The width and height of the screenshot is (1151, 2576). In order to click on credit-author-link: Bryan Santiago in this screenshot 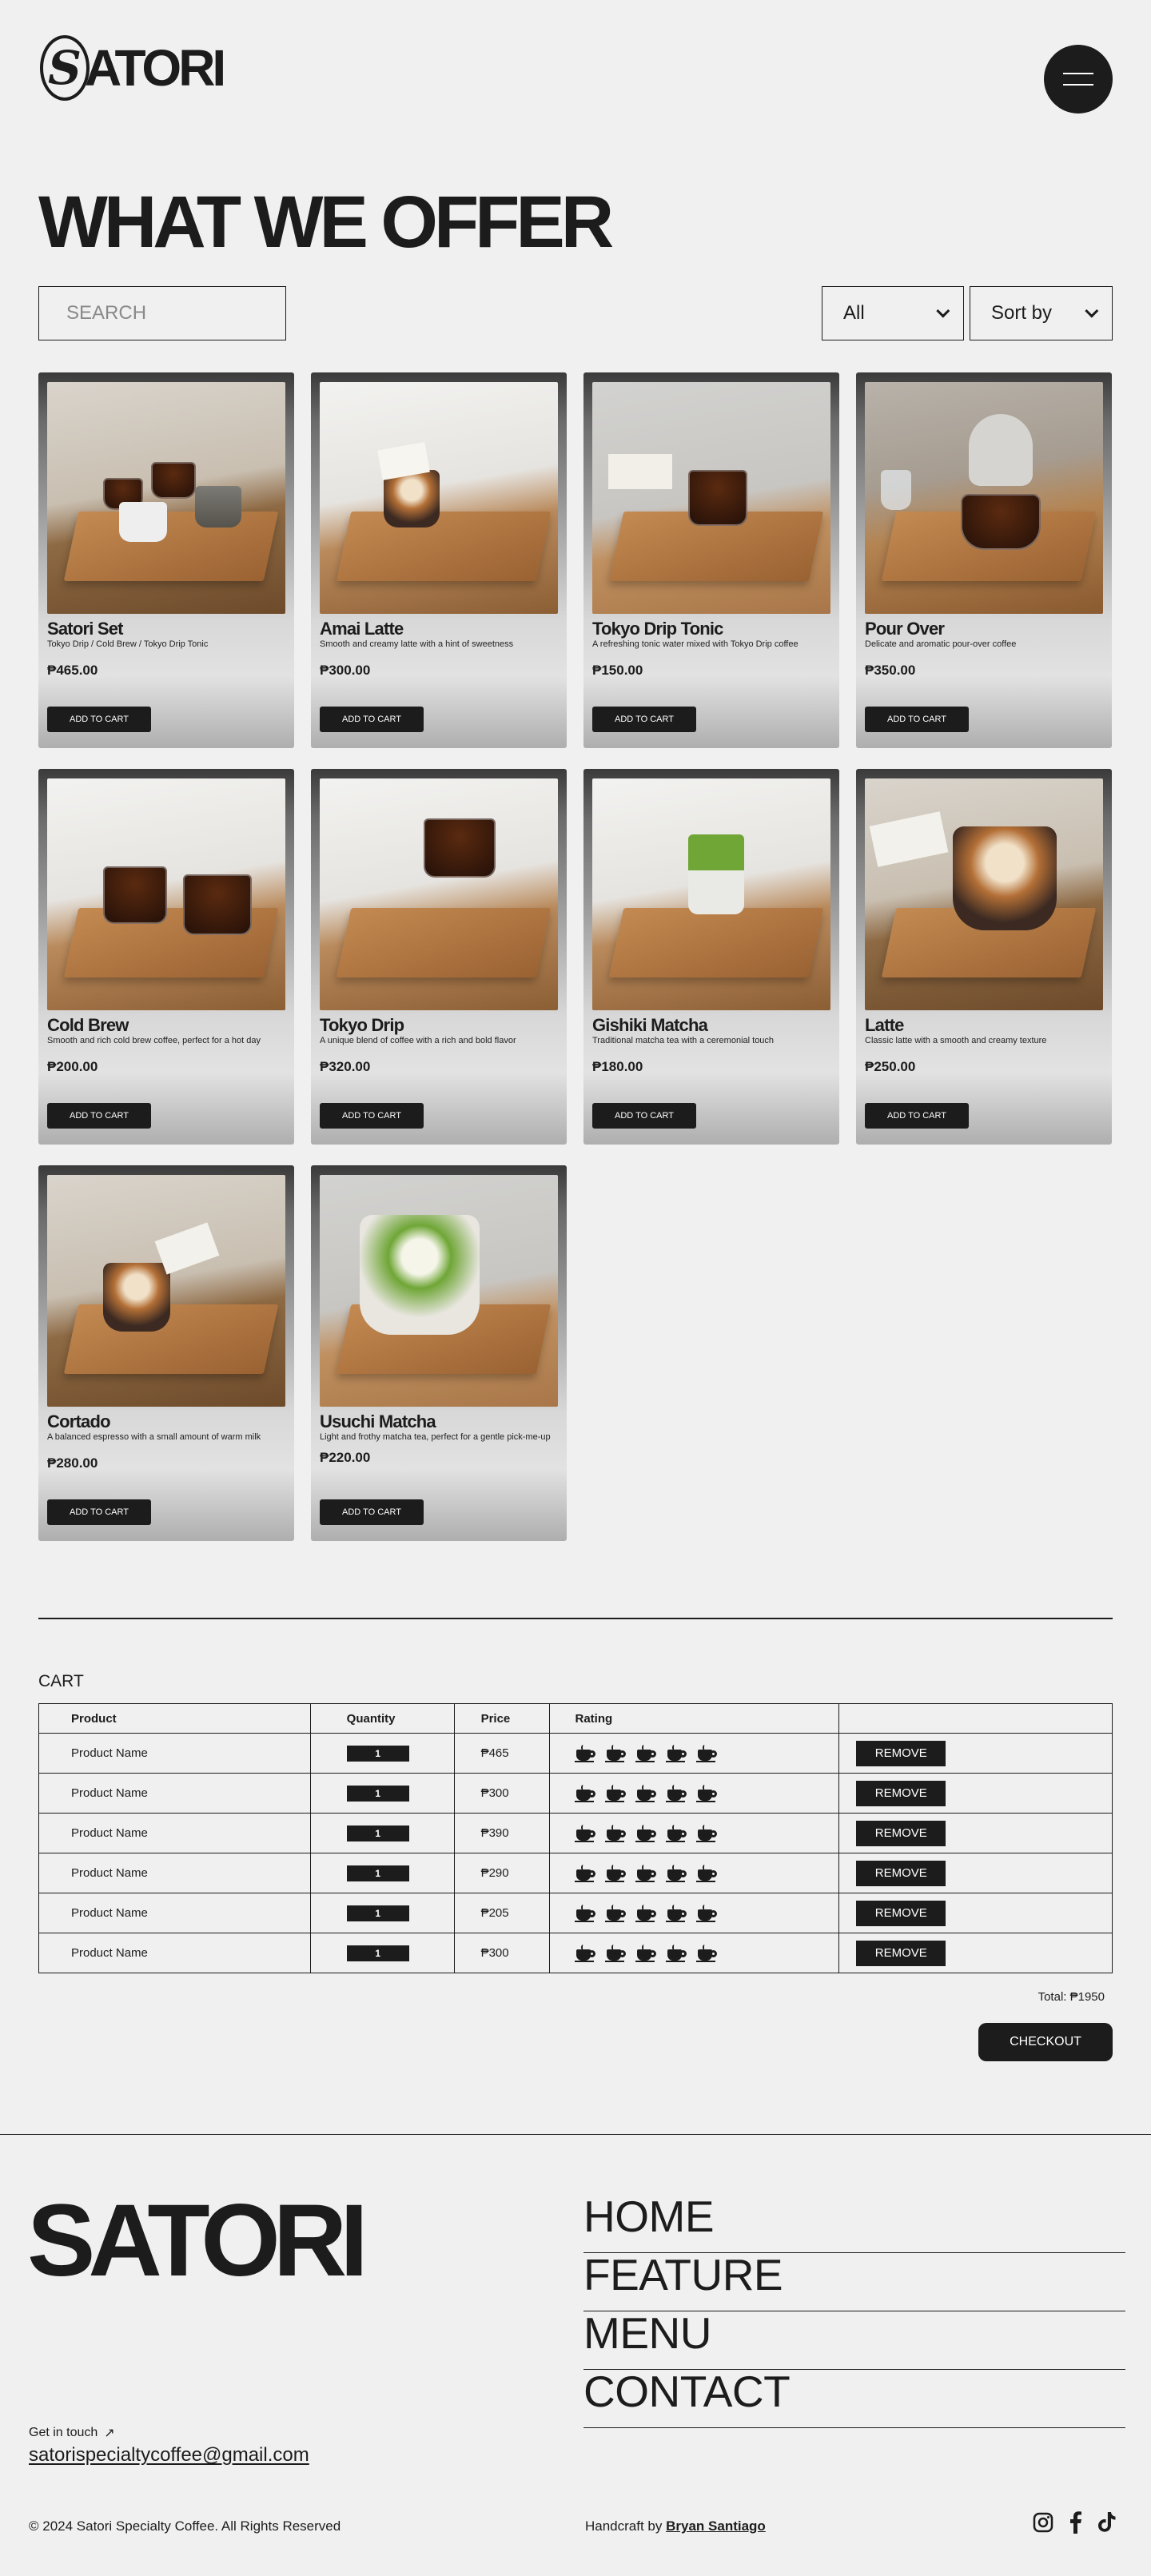, I will do `click(716, 2526)`.